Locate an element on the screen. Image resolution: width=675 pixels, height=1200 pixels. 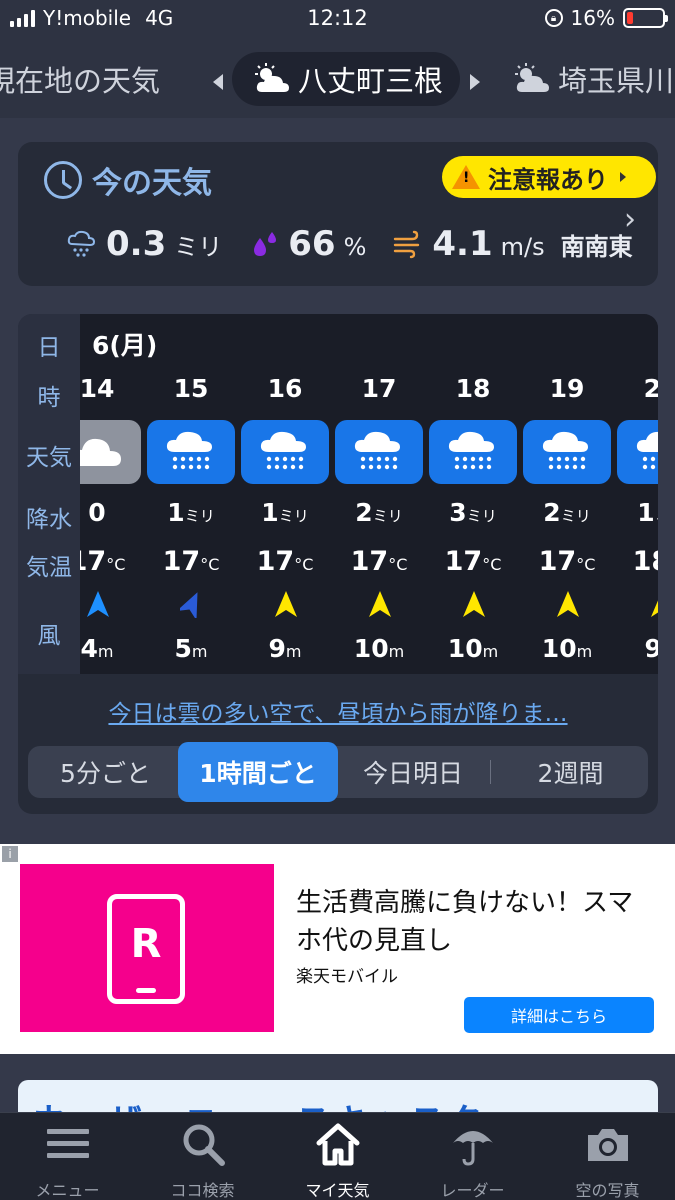
warning-label: 注意報あり is located at coordinates (548, 179).